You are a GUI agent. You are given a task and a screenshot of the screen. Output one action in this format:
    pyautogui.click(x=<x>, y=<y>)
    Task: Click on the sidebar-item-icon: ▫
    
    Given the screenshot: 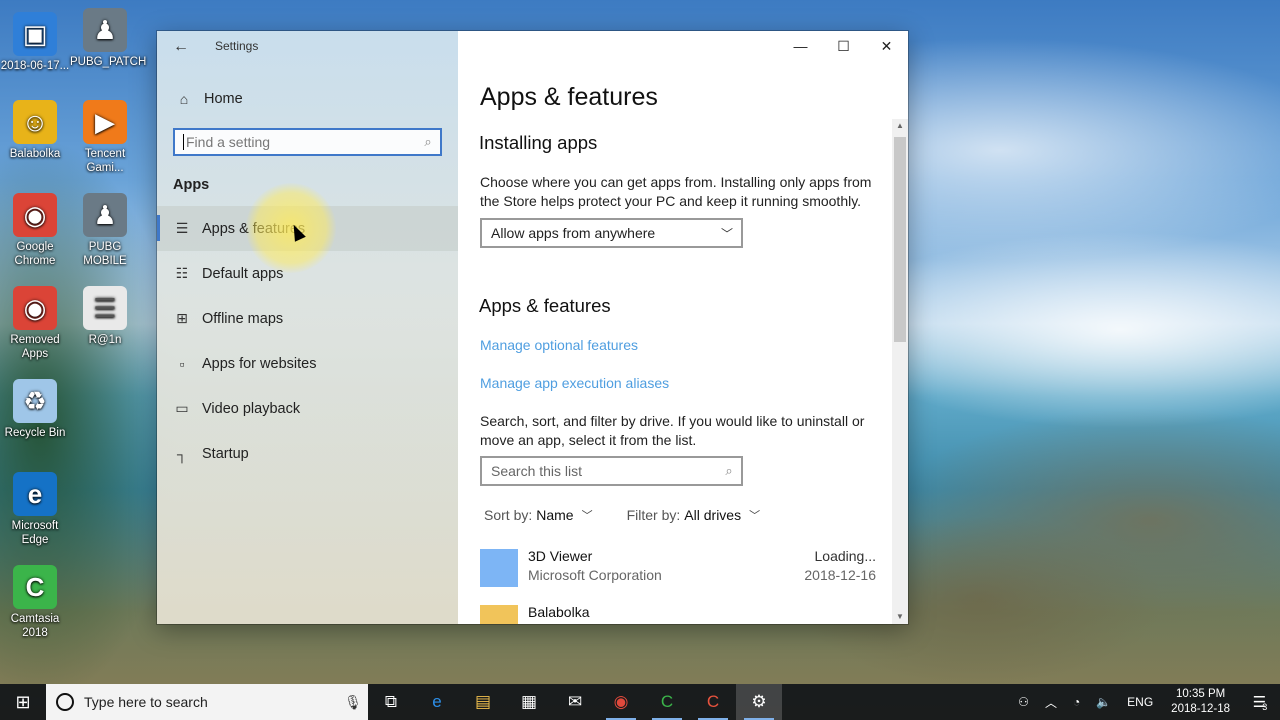 What is the action you would take?
    pyautogui.click(x=182, y=363)
    